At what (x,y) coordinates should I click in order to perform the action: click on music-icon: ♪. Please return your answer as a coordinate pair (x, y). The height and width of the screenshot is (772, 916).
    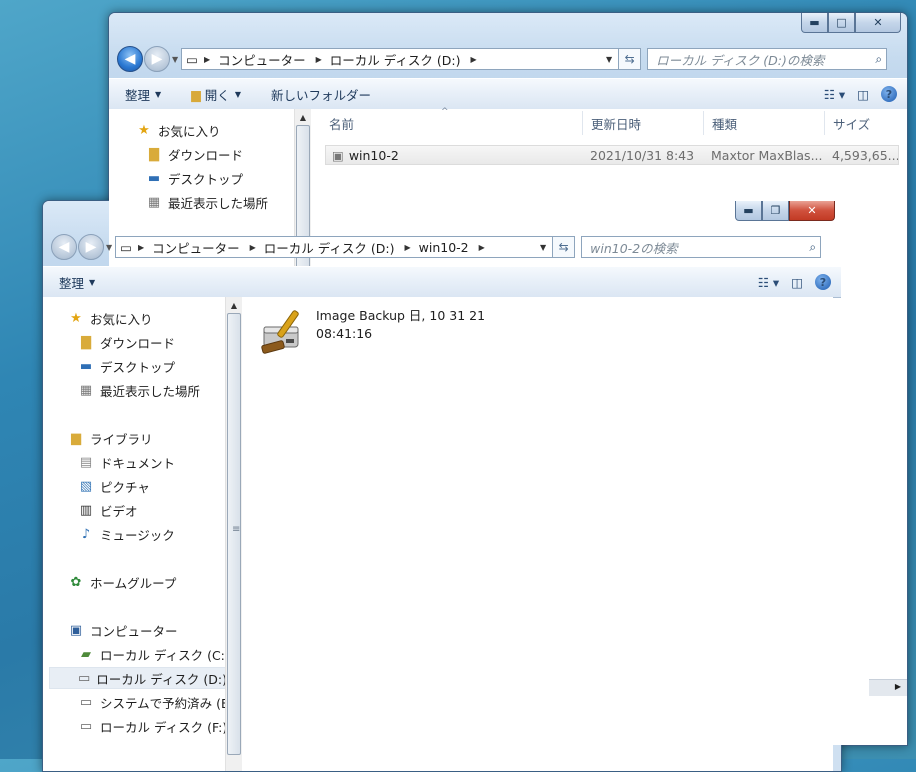
    Looking at the image, I should click on (86, 534).